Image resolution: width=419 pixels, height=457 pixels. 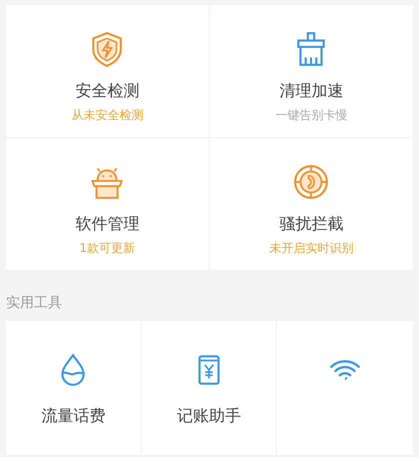 What do you see at coordinates (311, 224) in the screenshot?
I see `tile-title: 骚扰拦截` at bounding box center [311, 224].